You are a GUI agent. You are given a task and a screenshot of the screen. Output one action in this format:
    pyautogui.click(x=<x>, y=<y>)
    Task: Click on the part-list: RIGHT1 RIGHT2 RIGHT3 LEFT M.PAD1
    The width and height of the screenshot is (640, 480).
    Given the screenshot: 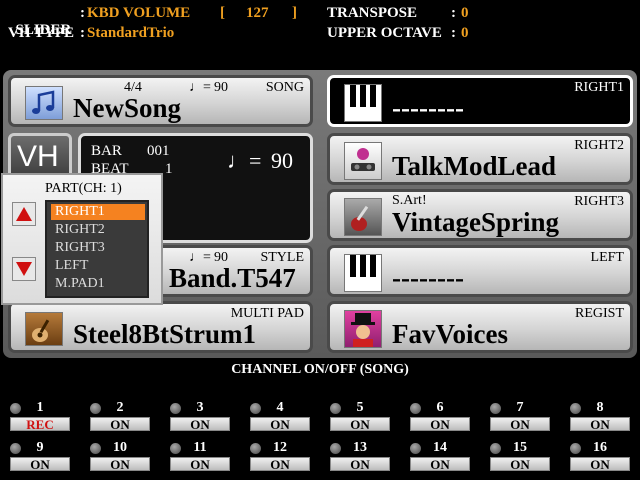 What is the action you would take?
    pyautogui.click(x=97, y=249)
    